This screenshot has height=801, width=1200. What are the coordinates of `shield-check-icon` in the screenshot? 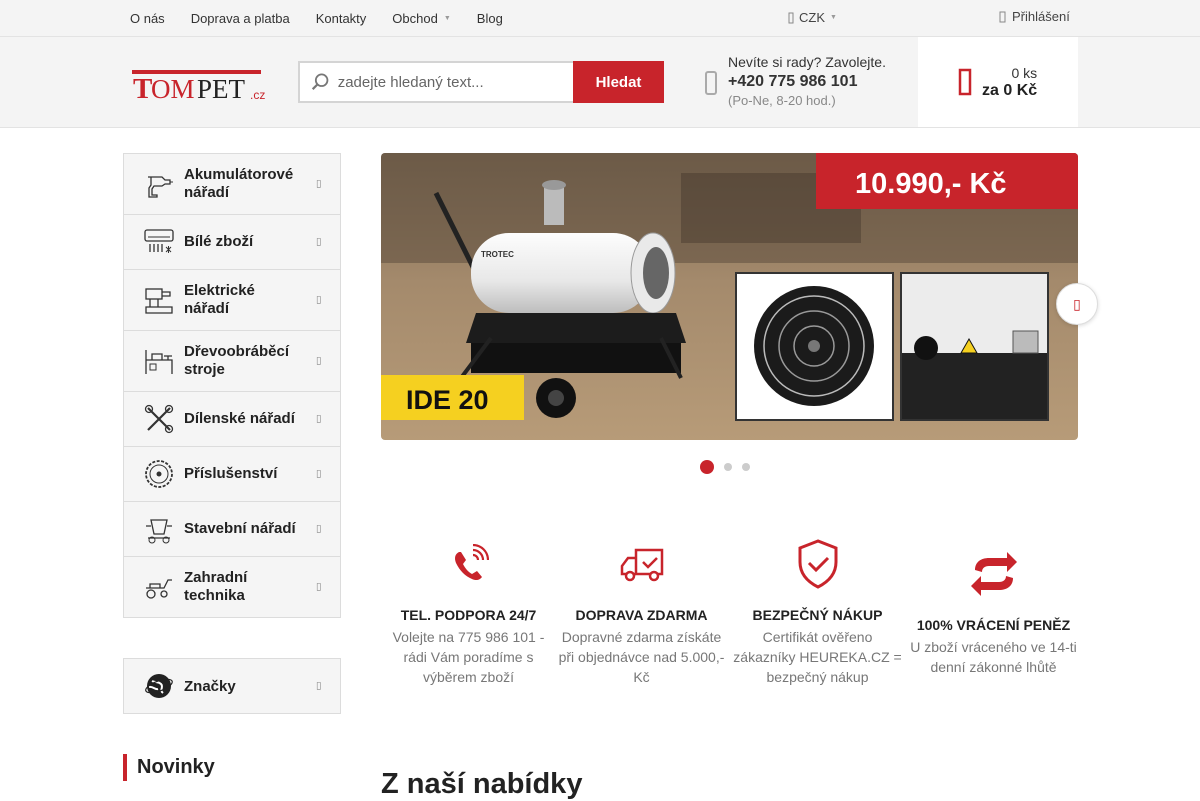 It's located at (817, 564).